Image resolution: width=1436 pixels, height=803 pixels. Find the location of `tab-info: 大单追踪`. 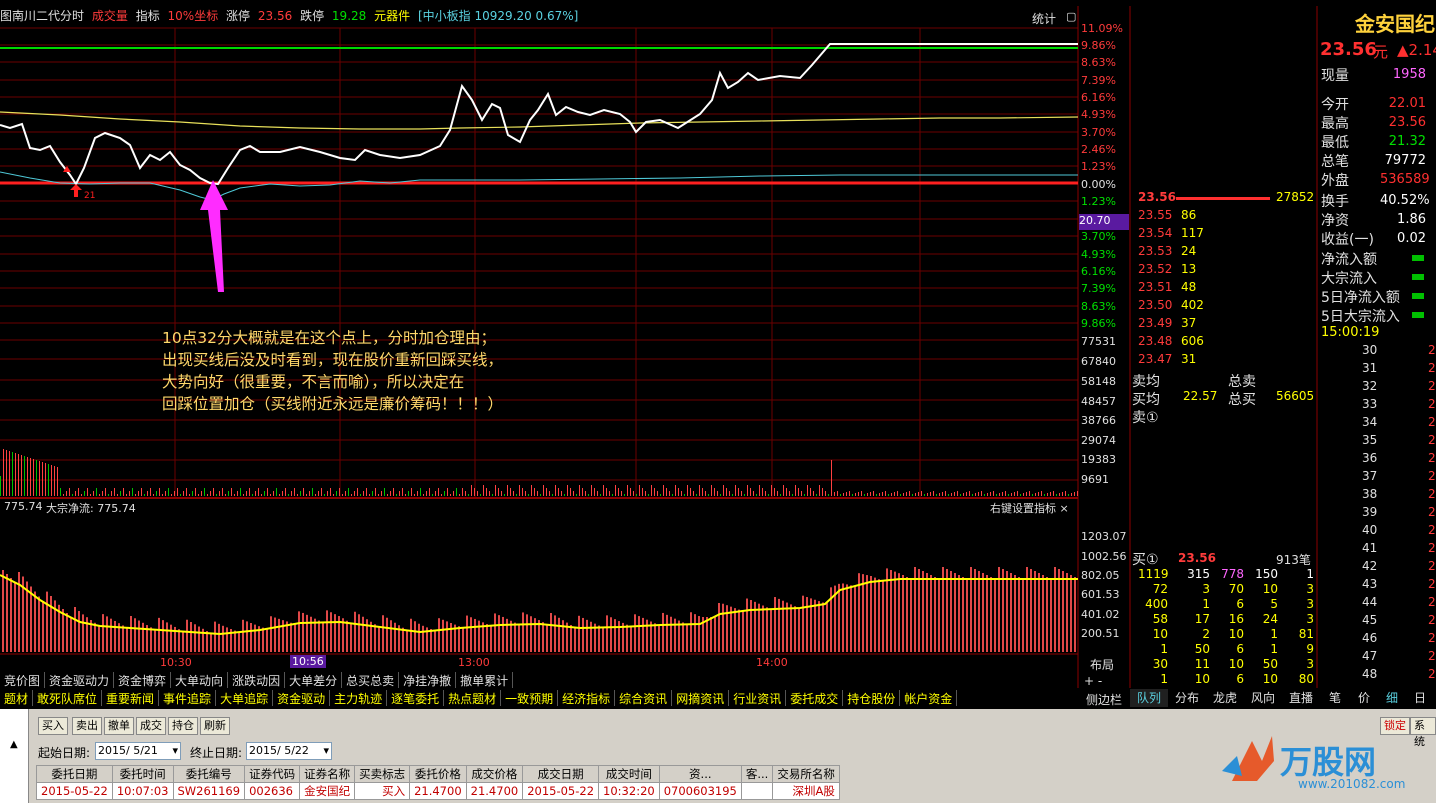

tab-info: 大单追踪 is located at coordinates (245, 698).